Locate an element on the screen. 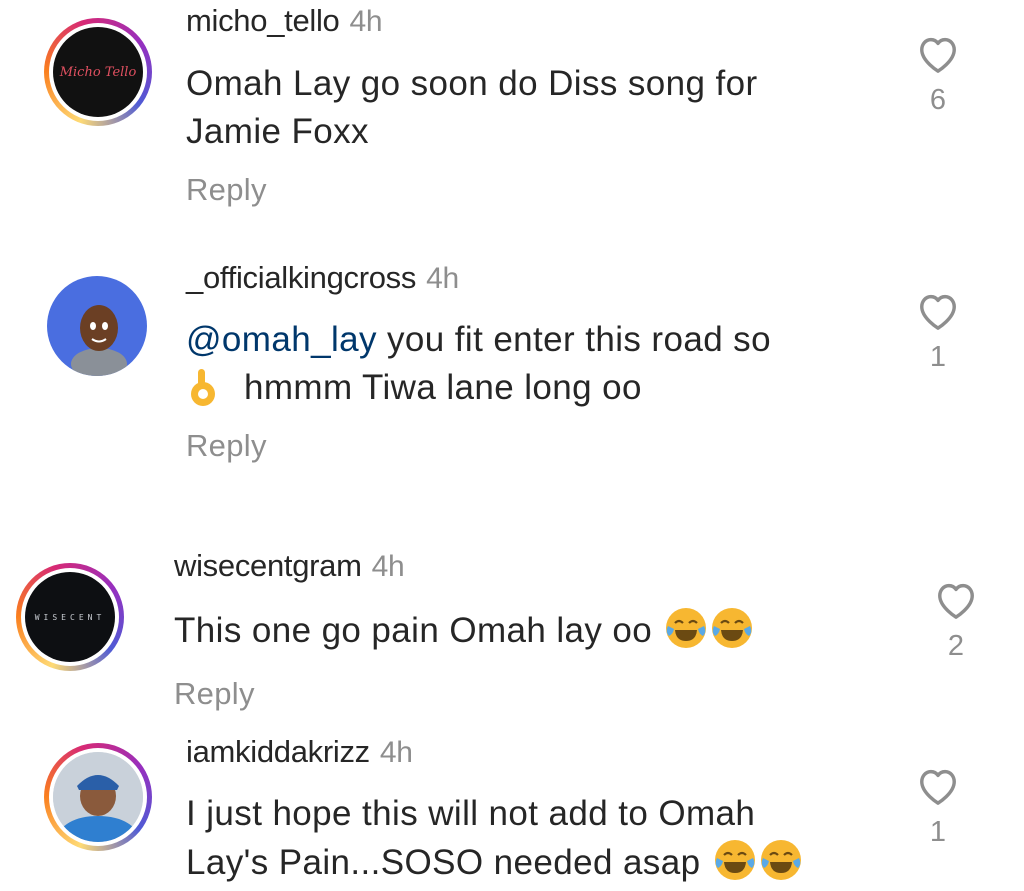 The width and height of the screenshot is (1024, 891). comment-text: This one go pain Omah lay oo is located at coordinates (464, 630).